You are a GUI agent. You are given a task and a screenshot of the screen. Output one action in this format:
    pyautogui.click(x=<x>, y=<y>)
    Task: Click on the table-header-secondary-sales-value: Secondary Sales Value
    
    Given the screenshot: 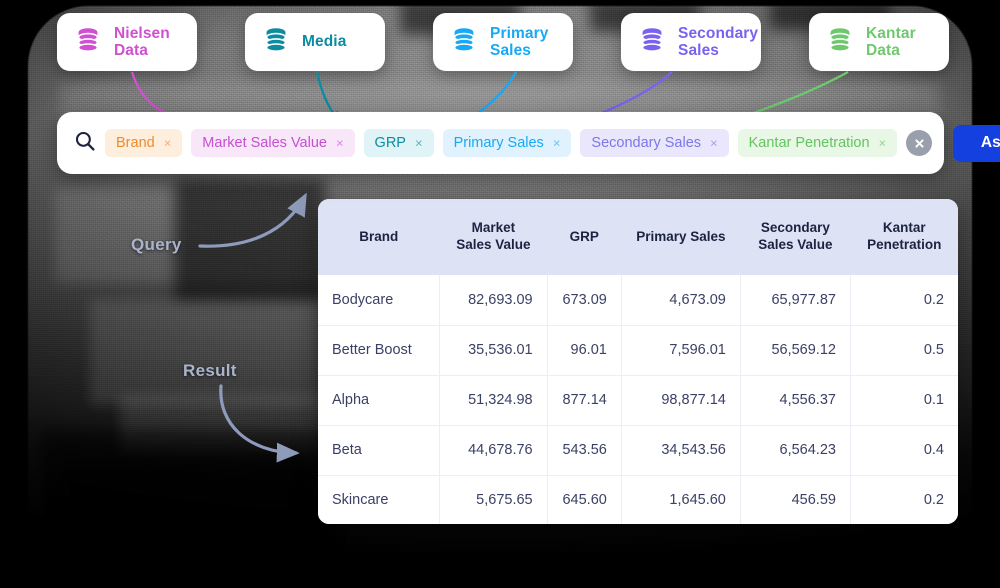 What is the action you would take?
    pyautogui.click(x=795, y=237)
    